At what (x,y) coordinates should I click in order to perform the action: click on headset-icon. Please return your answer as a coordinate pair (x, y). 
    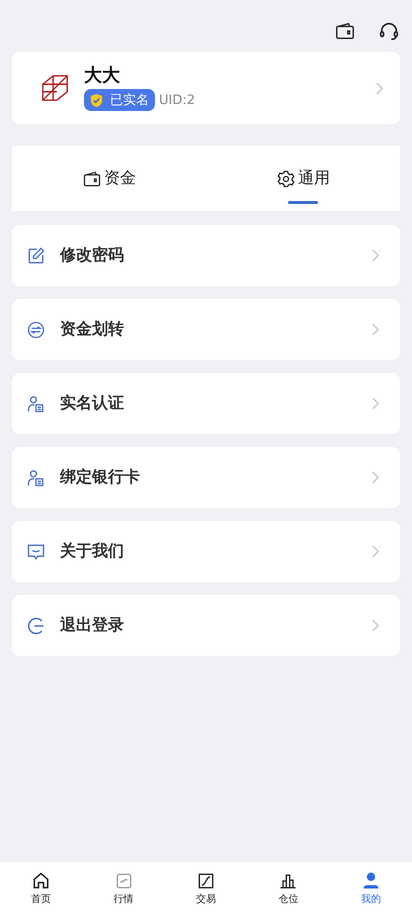
    Looking at the image, I should click on (389, 31).